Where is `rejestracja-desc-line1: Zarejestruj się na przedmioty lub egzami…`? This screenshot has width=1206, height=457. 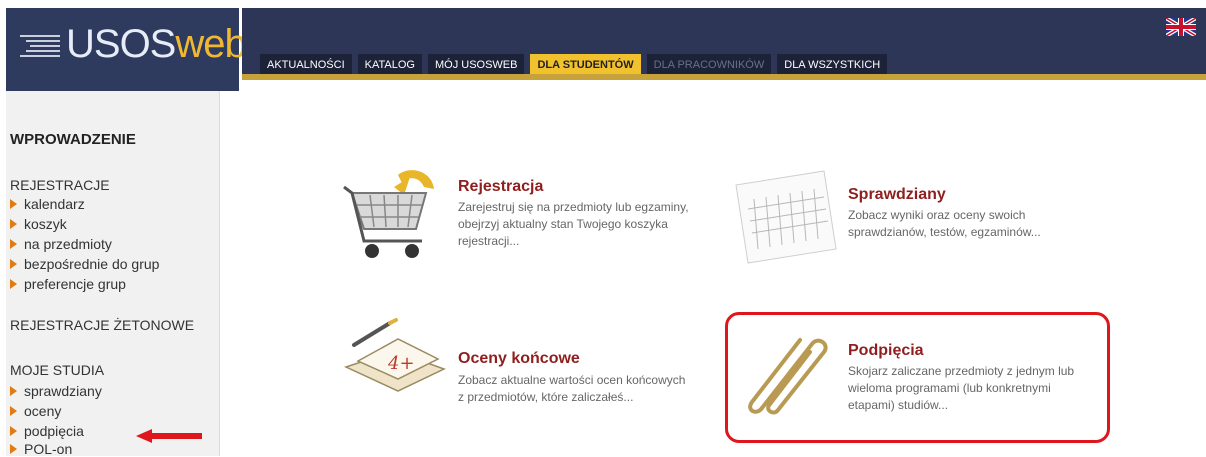
rejestracja-desc-line1: Zarejestruj się na przedmioty lub egzami… is located at coordinates (573, 207).